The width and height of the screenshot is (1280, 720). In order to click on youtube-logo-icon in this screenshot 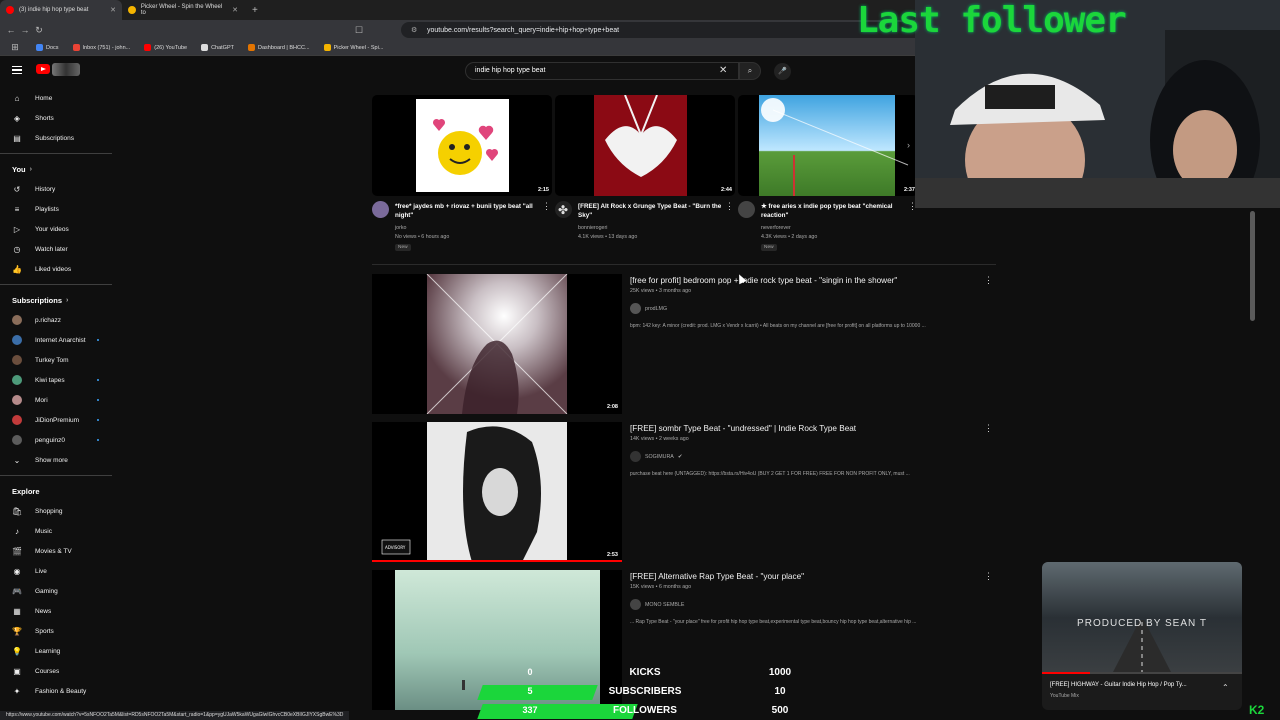, I will do `click(43, 69)`.